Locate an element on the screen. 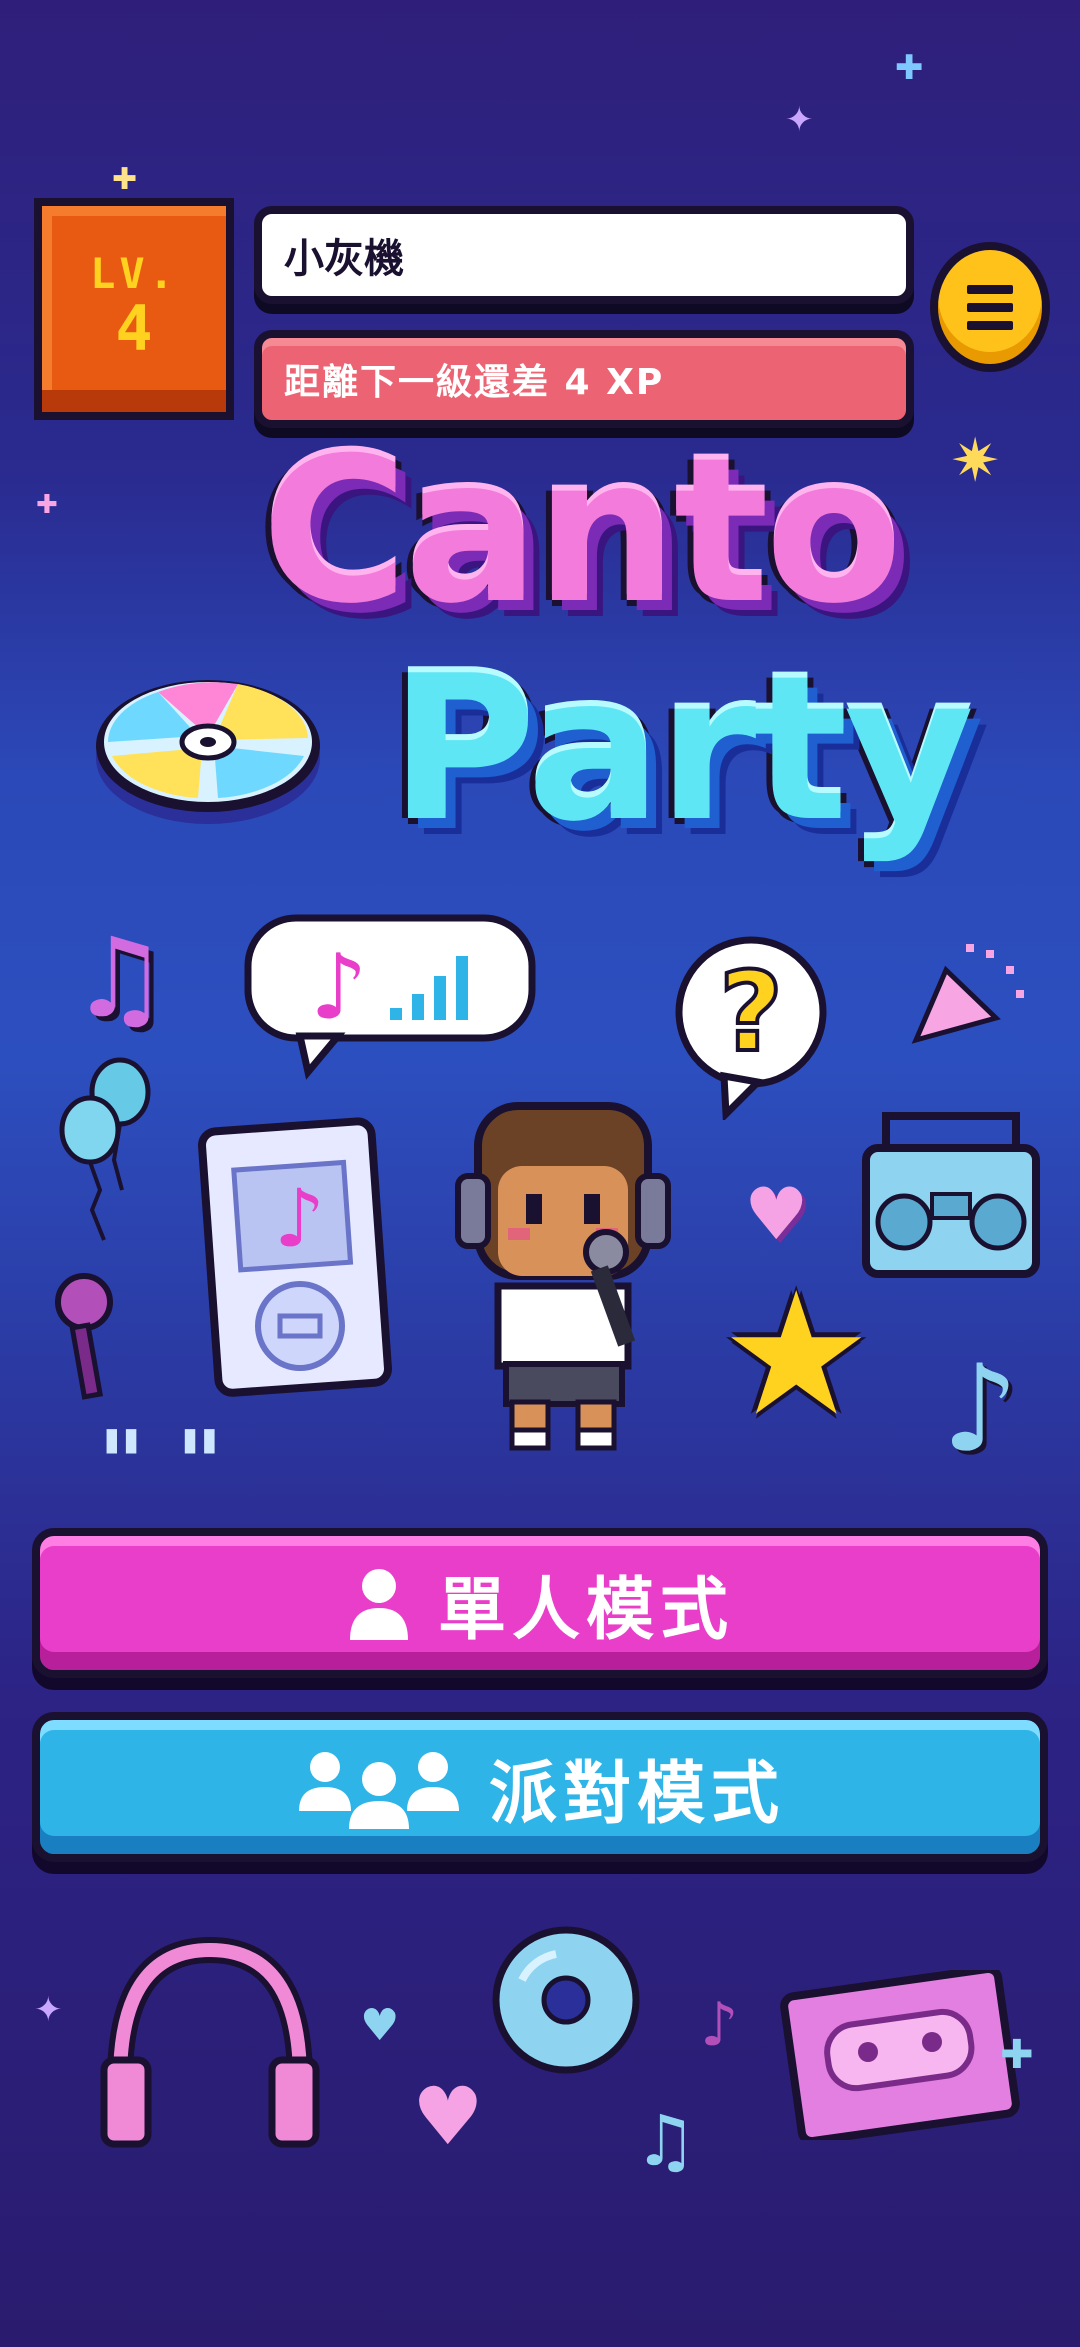 This screenshot has width=1080, height=2347. menu-button is located at coordinates (990, 307).